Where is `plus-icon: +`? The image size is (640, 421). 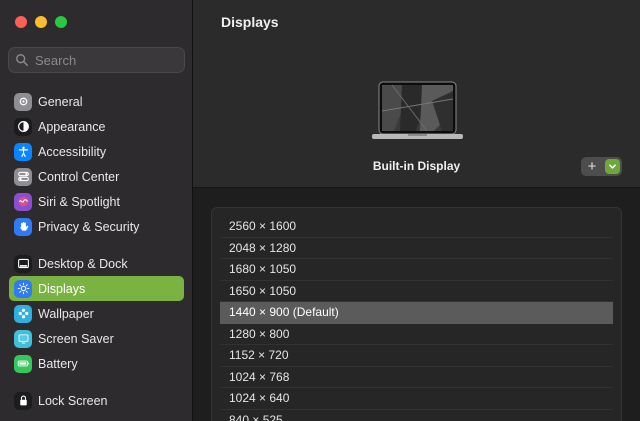 plus-icon: + is located at coordinates (592, 166).